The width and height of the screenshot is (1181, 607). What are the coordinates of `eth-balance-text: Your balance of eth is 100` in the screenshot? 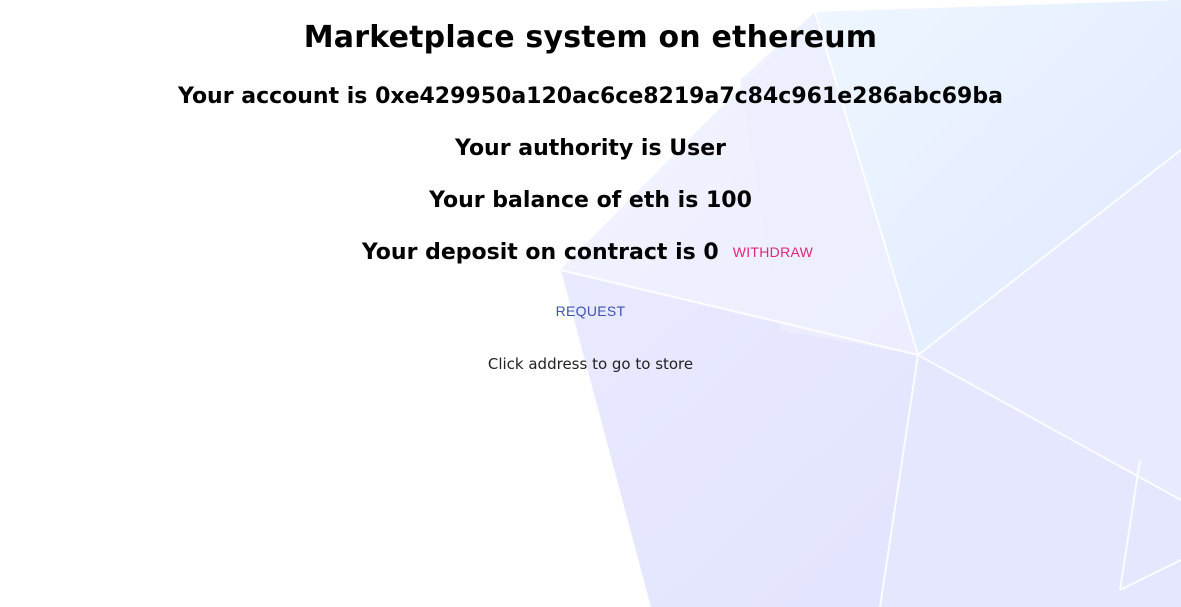 It's located at (590, 200).